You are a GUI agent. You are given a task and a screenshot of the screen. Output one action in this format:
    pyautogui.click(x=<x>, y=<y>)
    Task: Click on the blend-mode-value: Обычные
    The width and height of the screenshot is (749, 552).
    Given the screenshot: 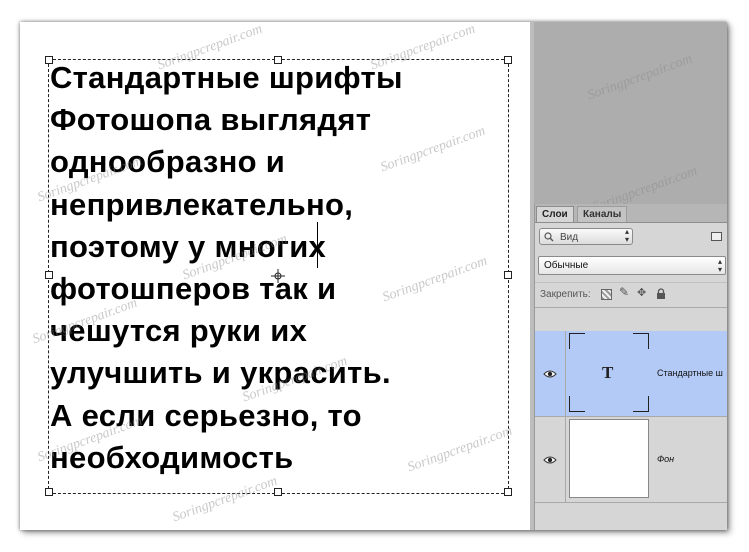 What is the action you would take?
    pyautogui.click(x=566, y=265)
    